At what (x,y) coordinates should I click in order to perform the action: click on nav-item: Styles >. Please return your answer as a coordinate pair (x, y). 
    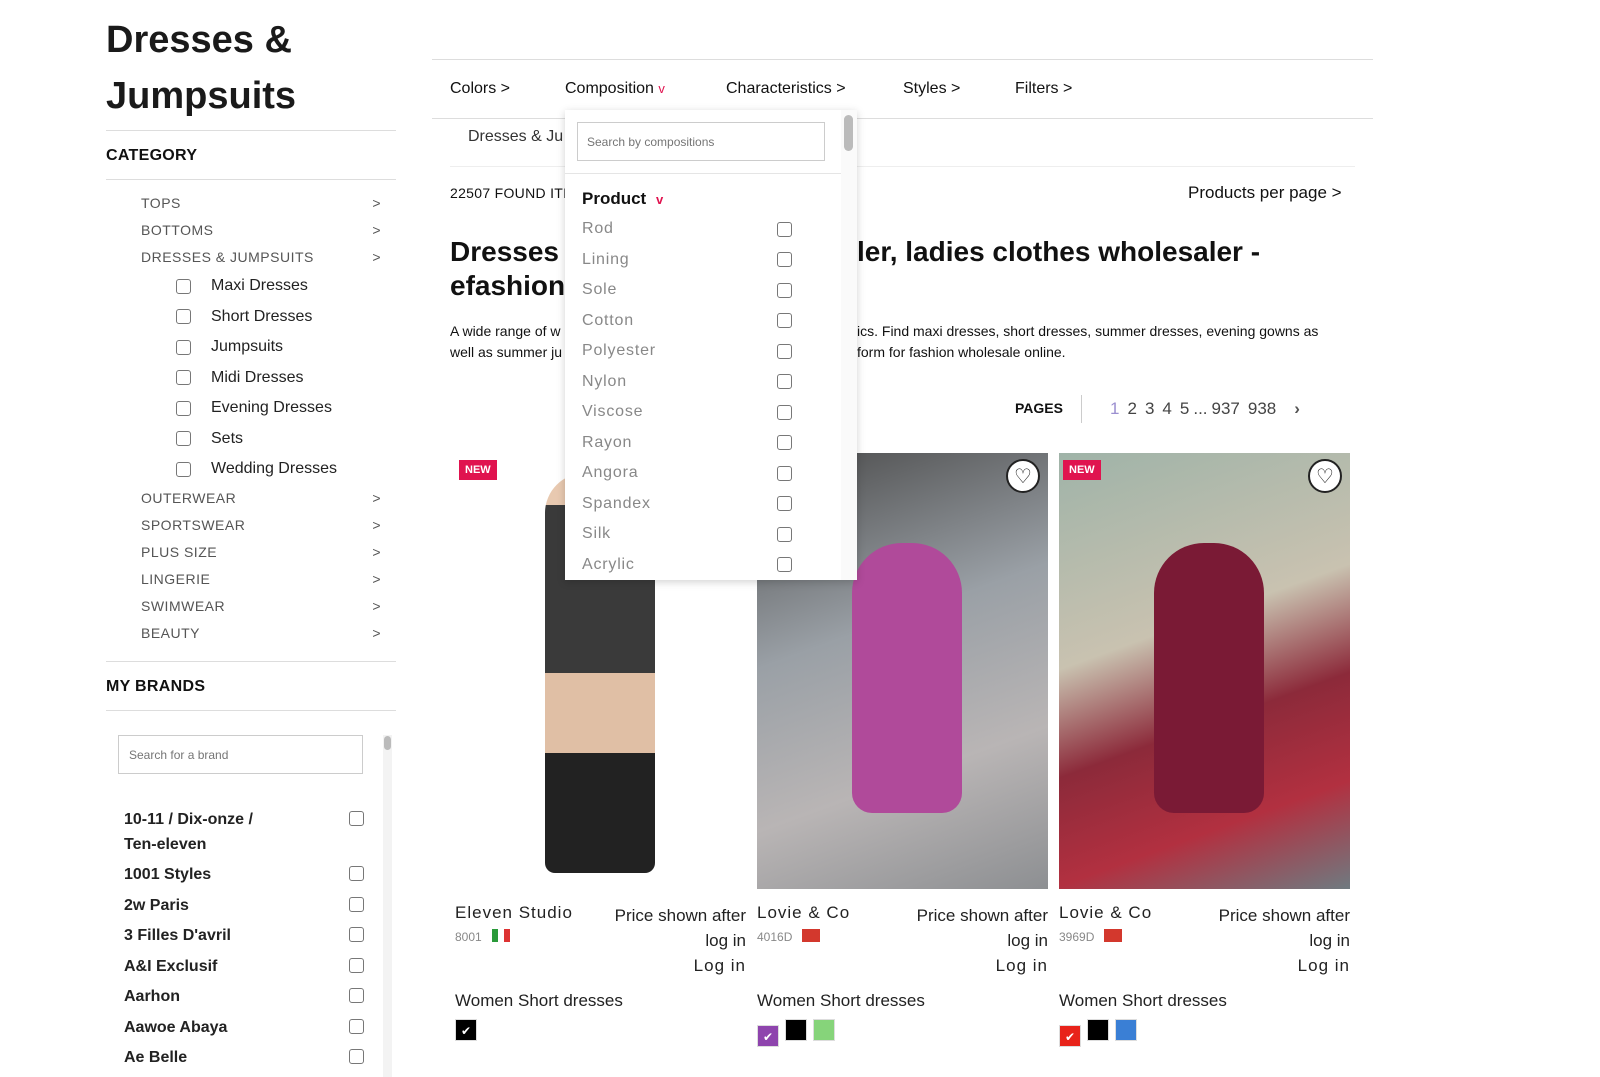
    Looking at the image, I should click on (931, 89).